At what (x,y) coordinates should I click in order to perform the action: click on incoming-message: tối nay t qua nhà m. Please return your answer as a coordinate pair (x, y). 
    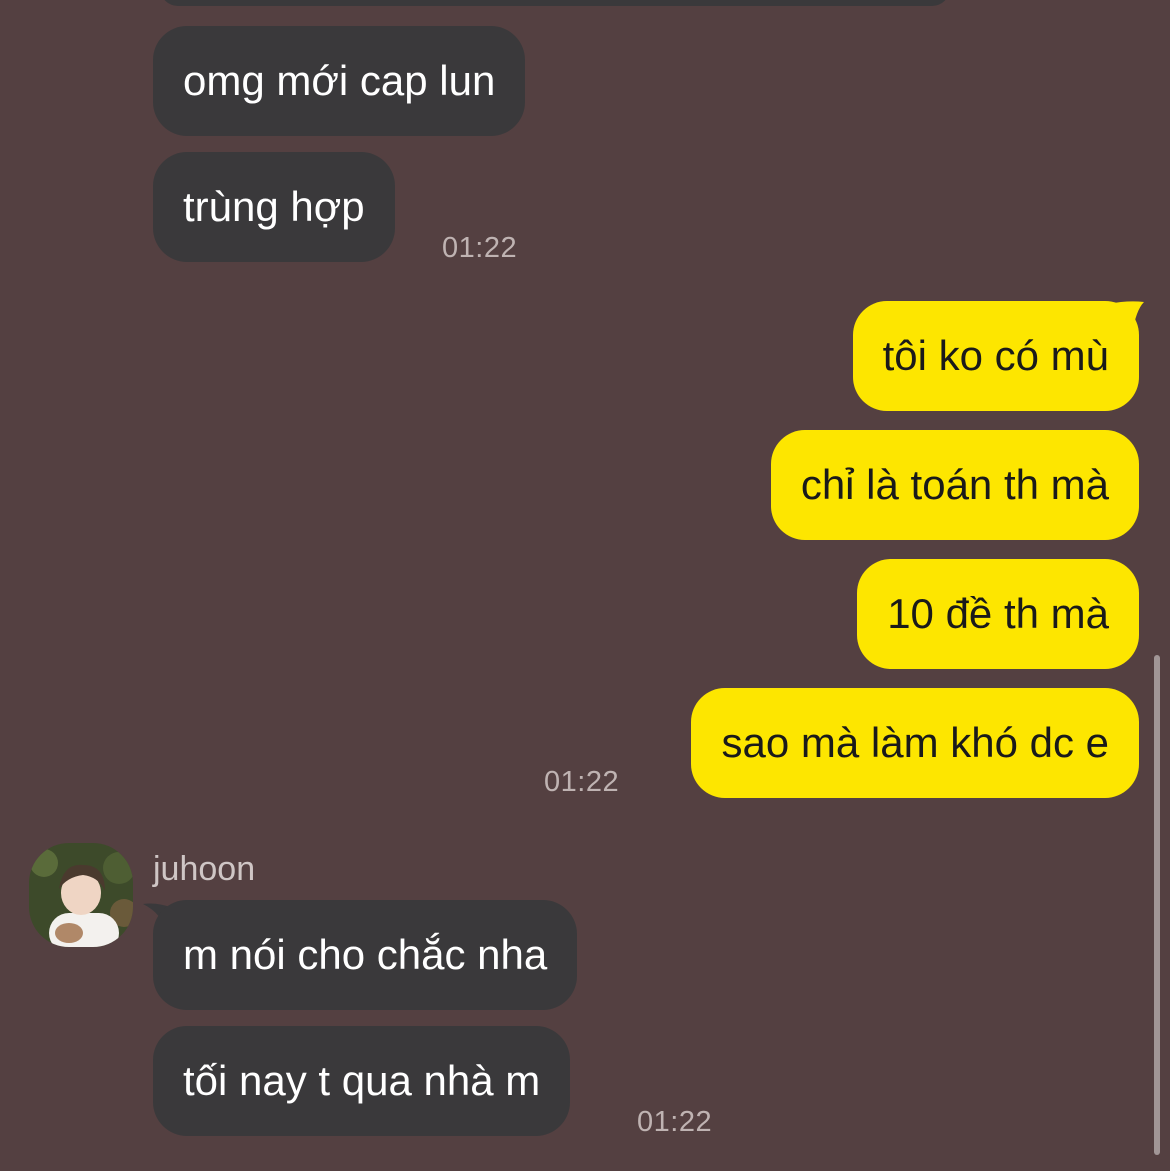
    Looking at the image, I should click on (362, 1081).